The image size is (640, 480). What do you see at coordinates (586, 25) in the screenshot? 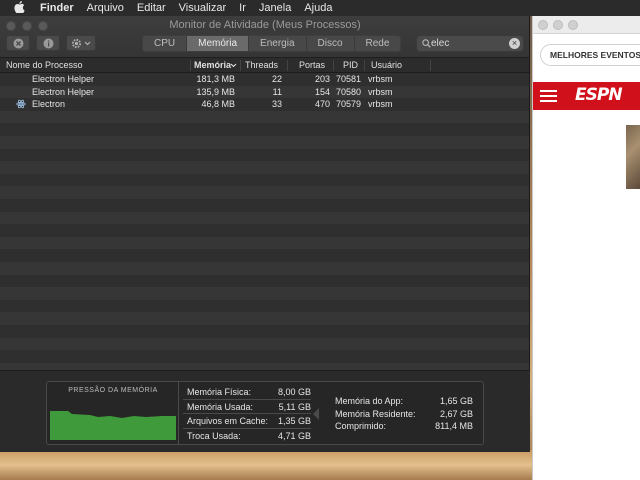
I see `browser-titlebar` at bounding box center [586, 25].